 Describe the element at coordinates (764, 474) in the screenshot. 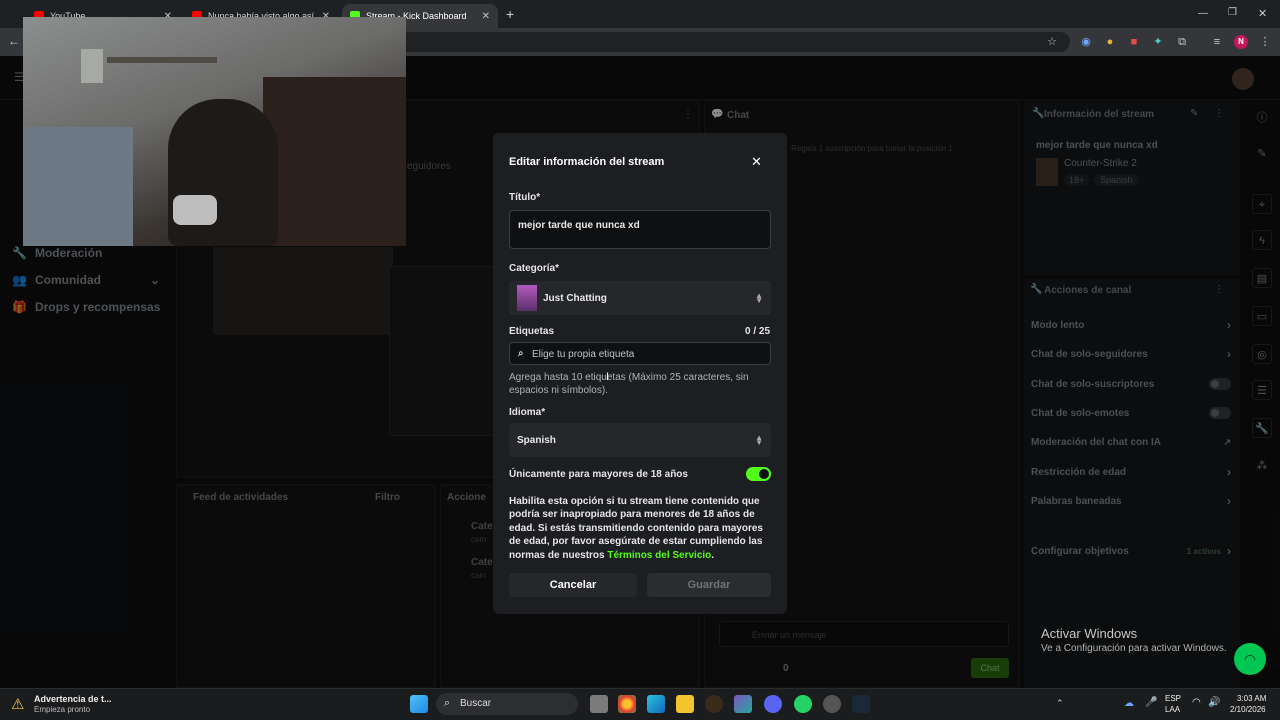

I see `toggle-knob` at that location.